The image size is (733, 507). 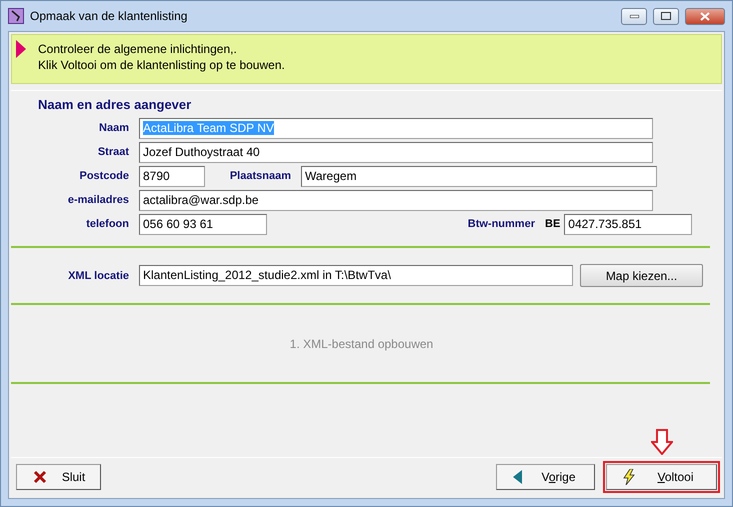 What do you see at coordinates (161, 65) in the screenshot?
I see `instruction-text: Klik Voltooi om de klantenlisting op te bouwen.` at bounding box center [161, 65].